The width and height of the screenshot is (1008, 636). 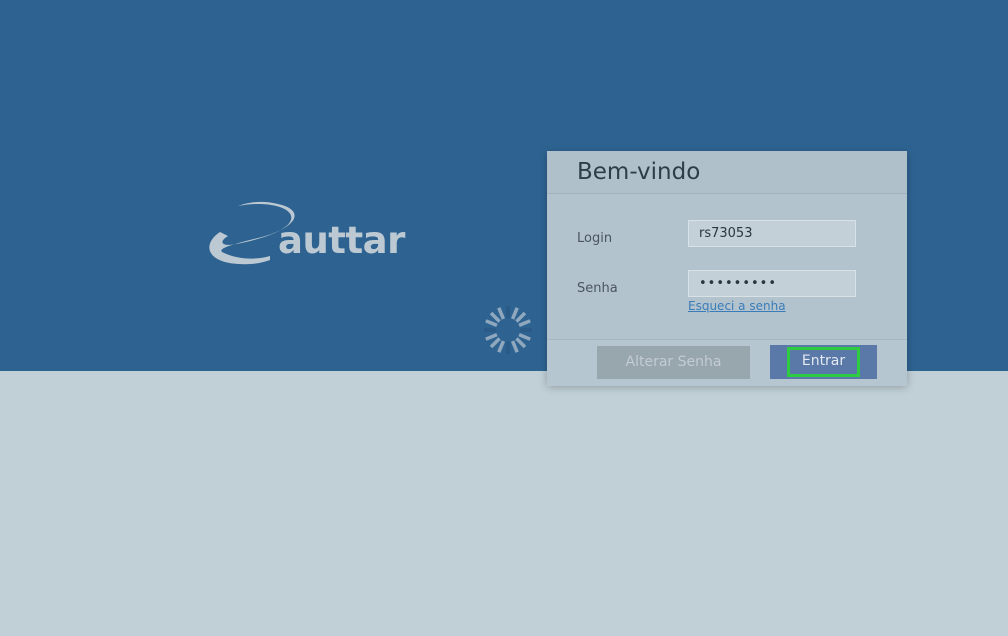 What do you see at coordinates (772, 233) in the screenshot?
I see `login-input: rs73053` at bounding box center [772, 233].